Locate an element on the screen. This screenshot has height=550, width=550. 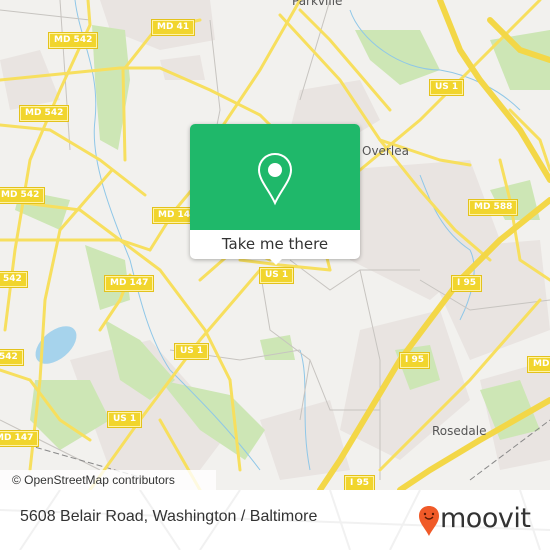
place-label-rosedale: Rosedale is located at coordinates (459, 431).